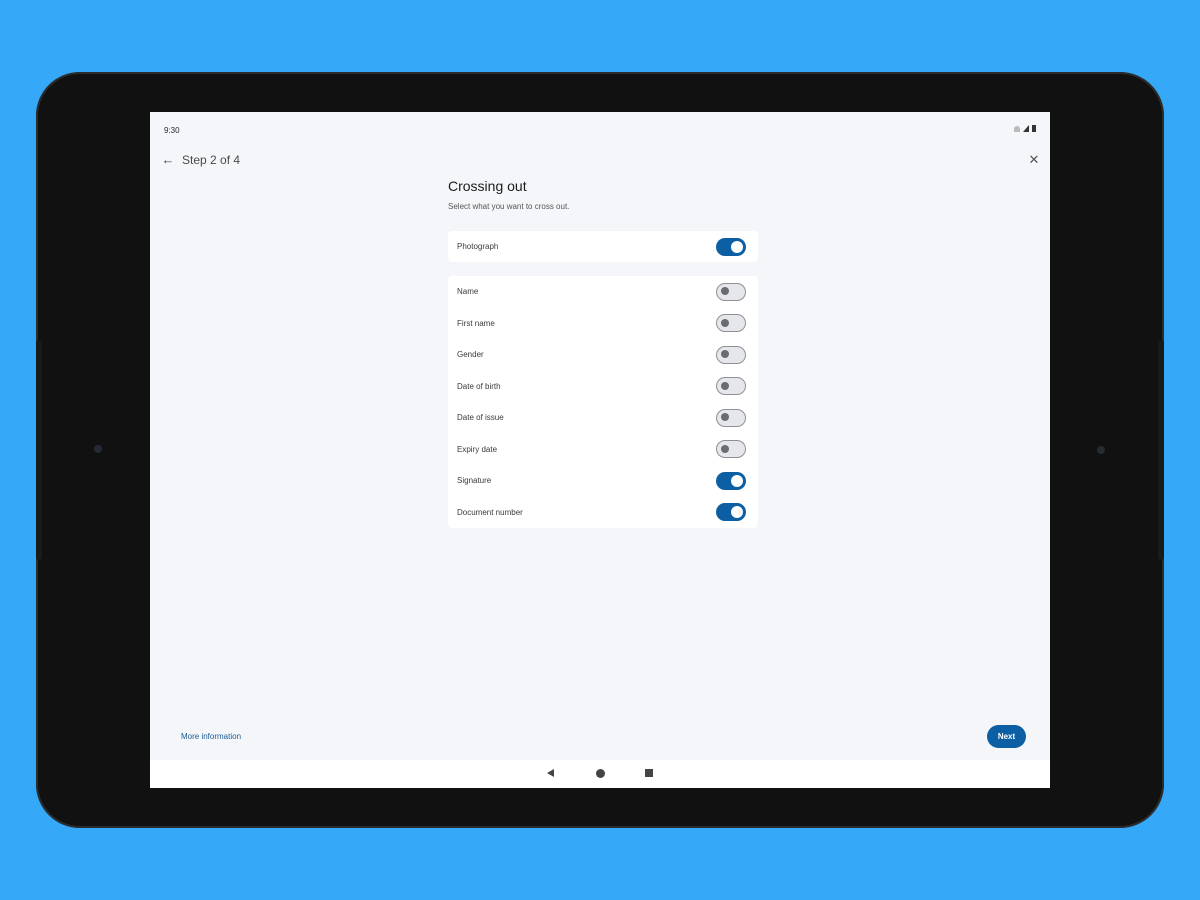 The image size is (1200, 900). I want to click on document-number-toggle, so click(731, 512).